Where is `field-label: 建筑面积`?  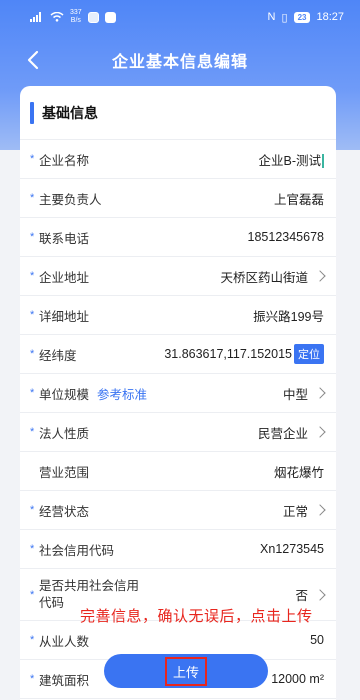 field-label: 建筑面积 is located at coordinates (64, 680).